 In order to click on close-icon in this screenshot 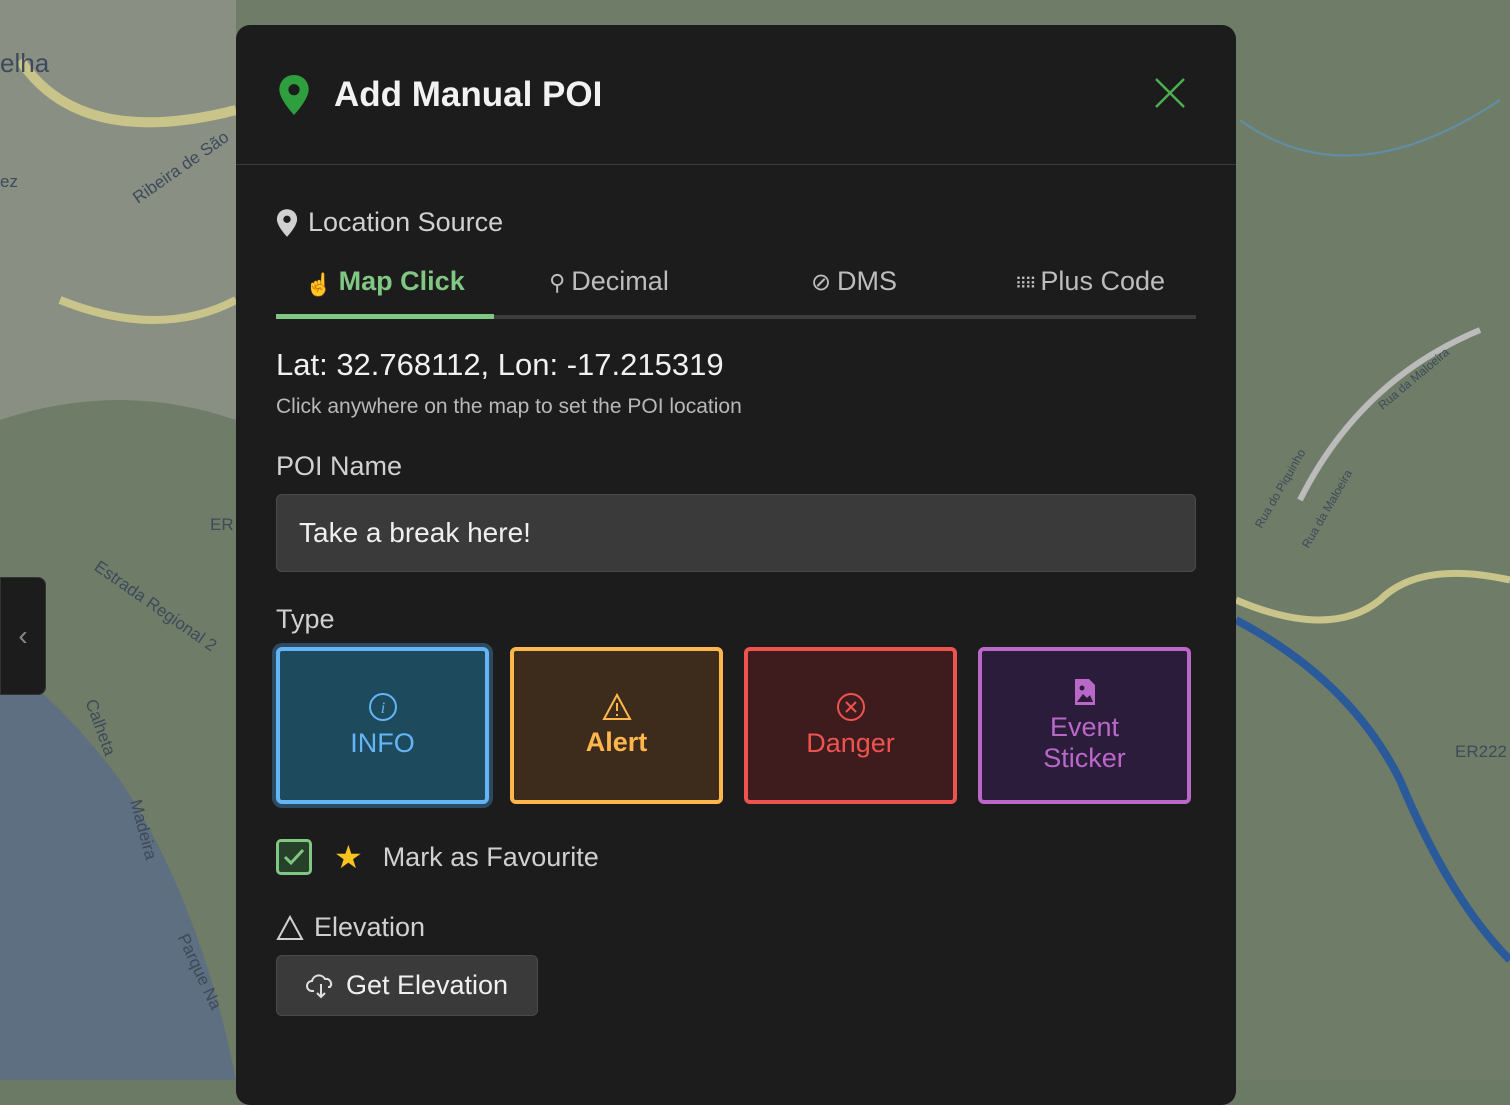, I will do `click(1170, 93)`.